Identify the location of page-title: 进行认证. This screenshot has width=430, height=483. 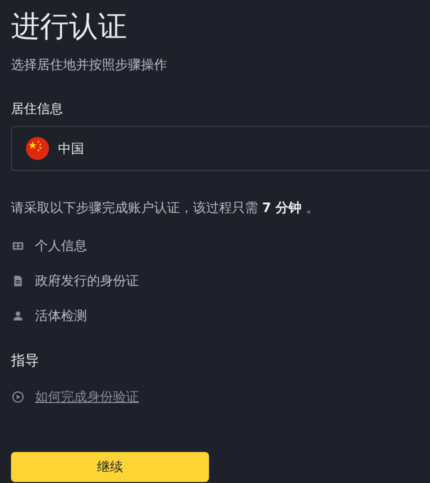
(69, 26).